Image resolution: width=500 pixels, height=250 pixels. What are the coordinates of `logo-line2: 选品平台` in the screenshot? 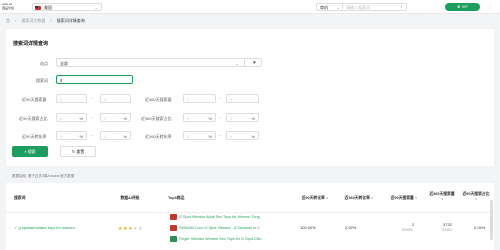 It's located at (8, 8).